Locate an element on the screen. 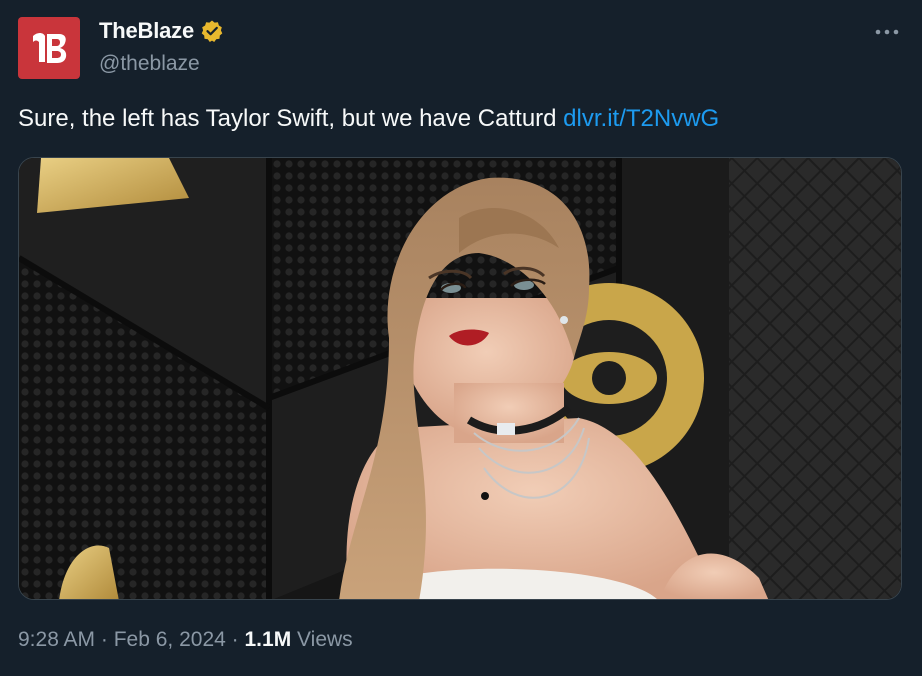  author-display-name: TheBlaze is located at coordinates (146, 31).